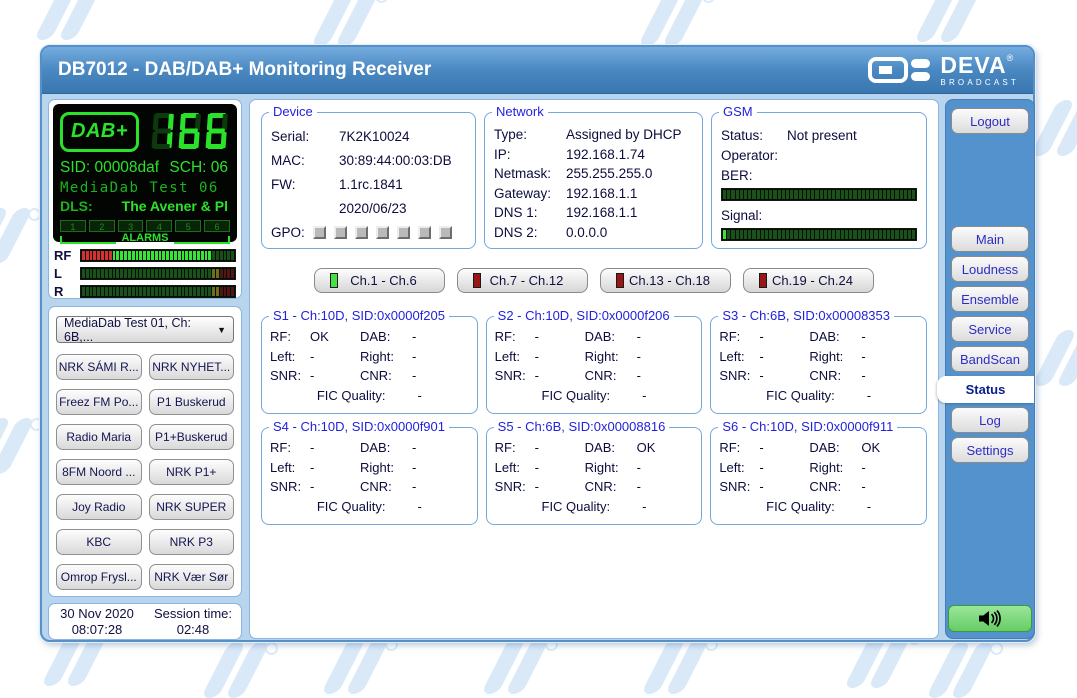  What do you see at coordinates (351, 506) in the screenshot?
I see `fic-quality-label: FIC Quality:` at bounding box center [351, 506].